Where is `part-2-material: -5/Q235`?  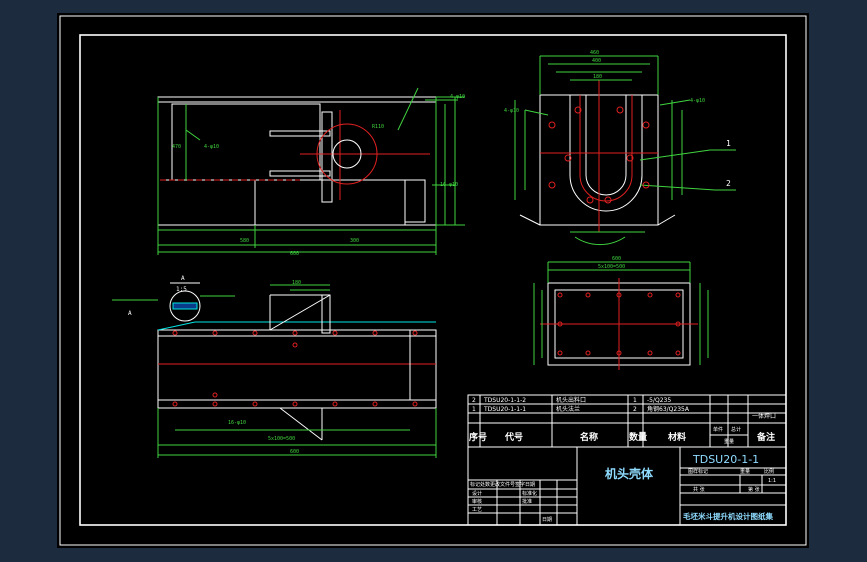
part-2-material: -5/Q235 is located at coordinates (659, 400).